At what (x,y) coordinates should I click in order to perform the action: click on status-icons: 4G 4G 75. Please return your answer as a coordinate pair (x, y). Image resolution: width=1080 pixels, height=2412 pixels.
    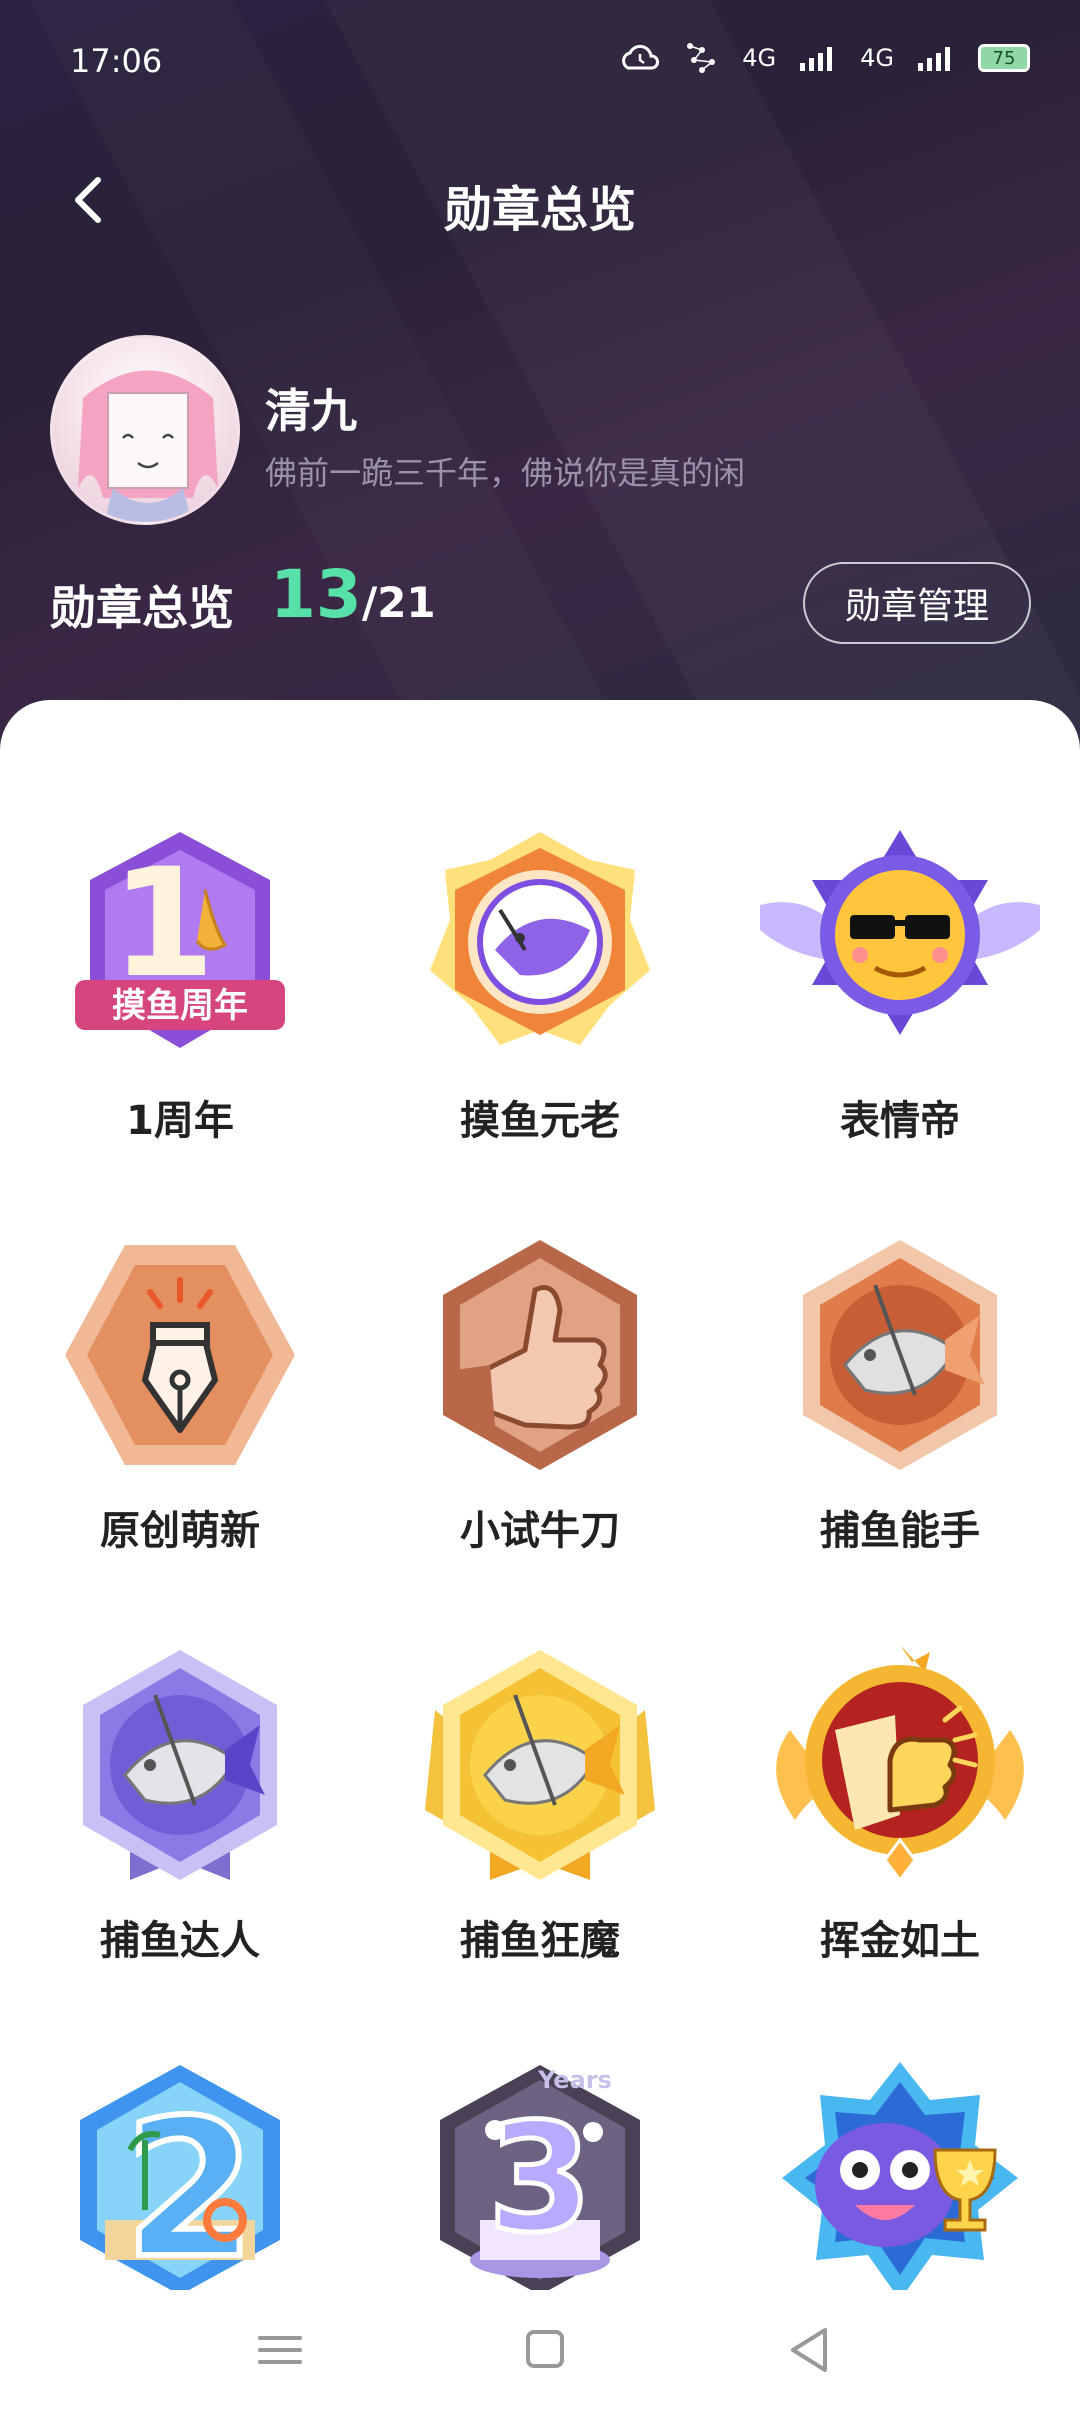
    Looking at the image, I should click on (824, 58).